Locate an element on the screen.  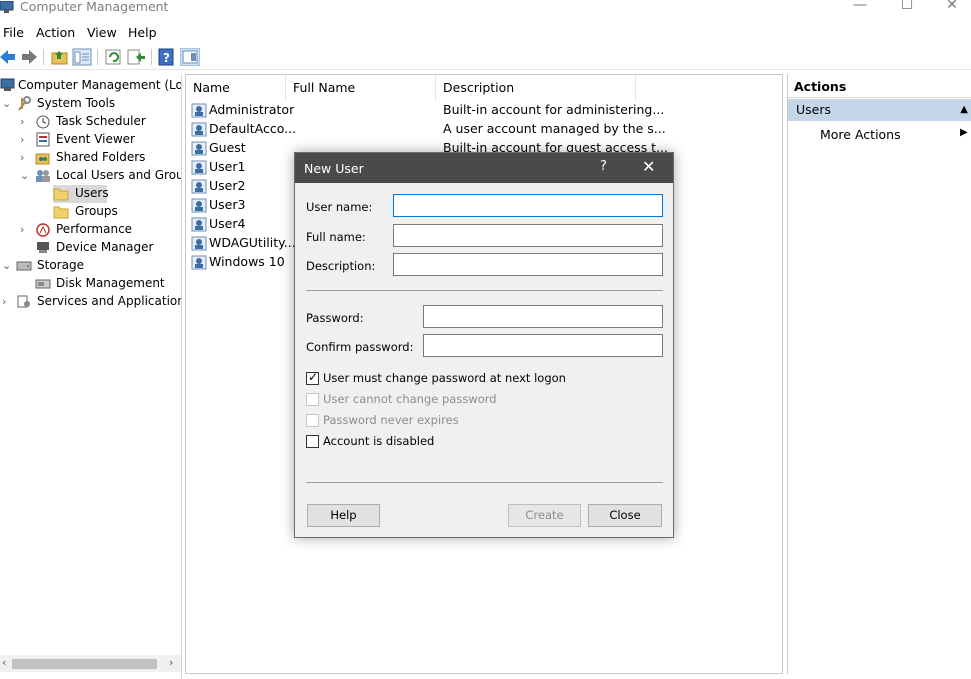
menu-view: View is located at coordinates (102, 32).